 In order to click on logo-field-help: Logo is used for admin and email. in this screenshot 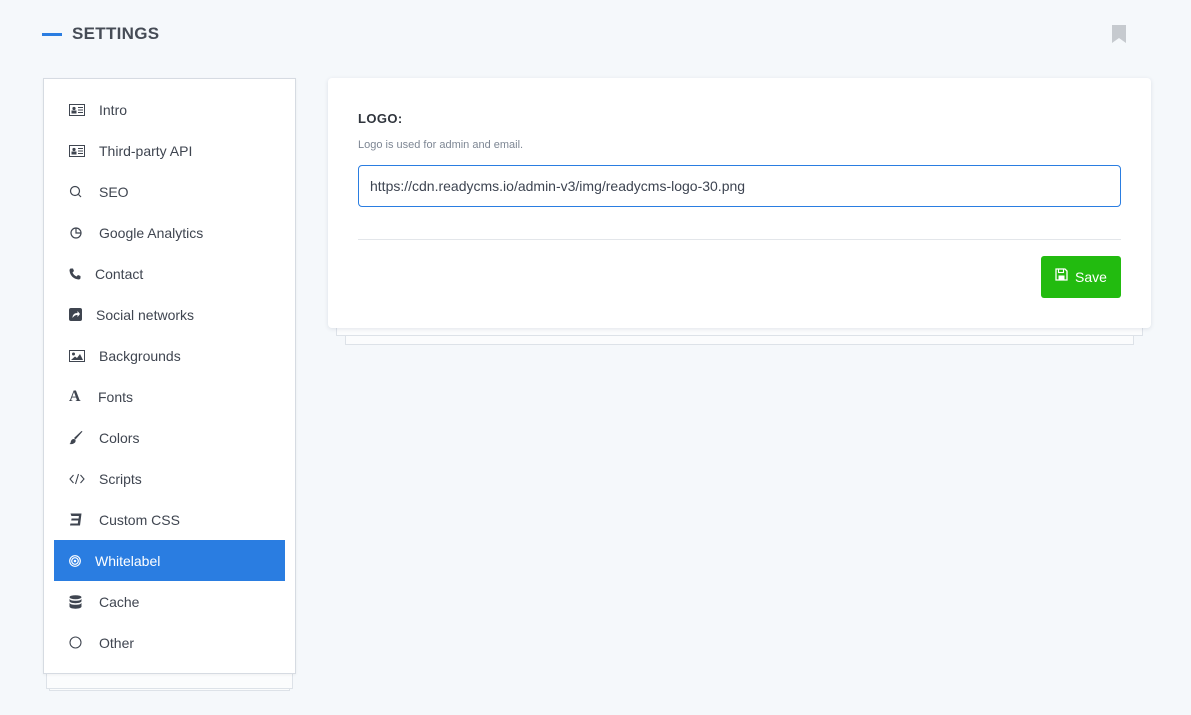, I will do `click(441, 145)`.